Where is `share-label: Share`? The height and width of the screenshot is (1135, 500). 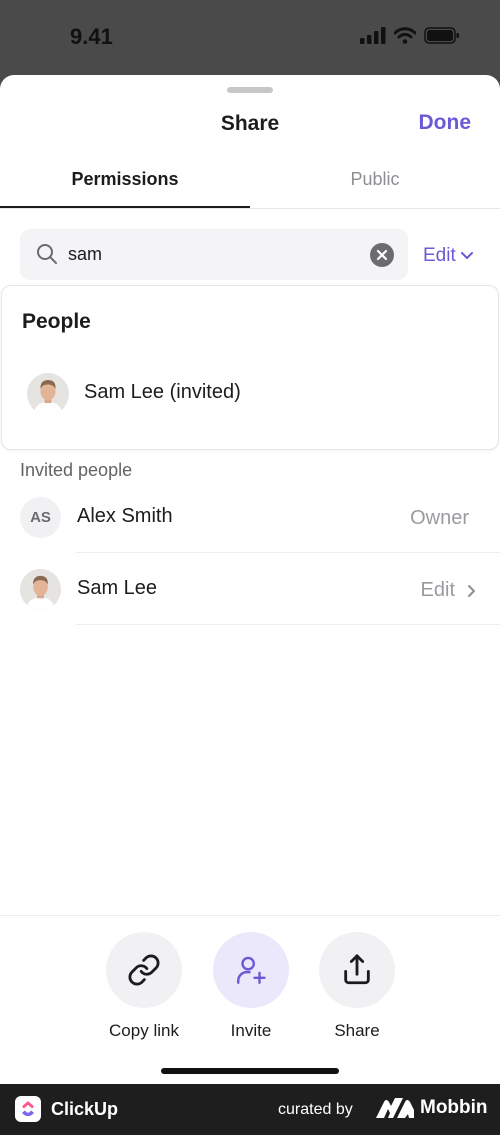
share-label: Share is located at coordinates (357, 1030).